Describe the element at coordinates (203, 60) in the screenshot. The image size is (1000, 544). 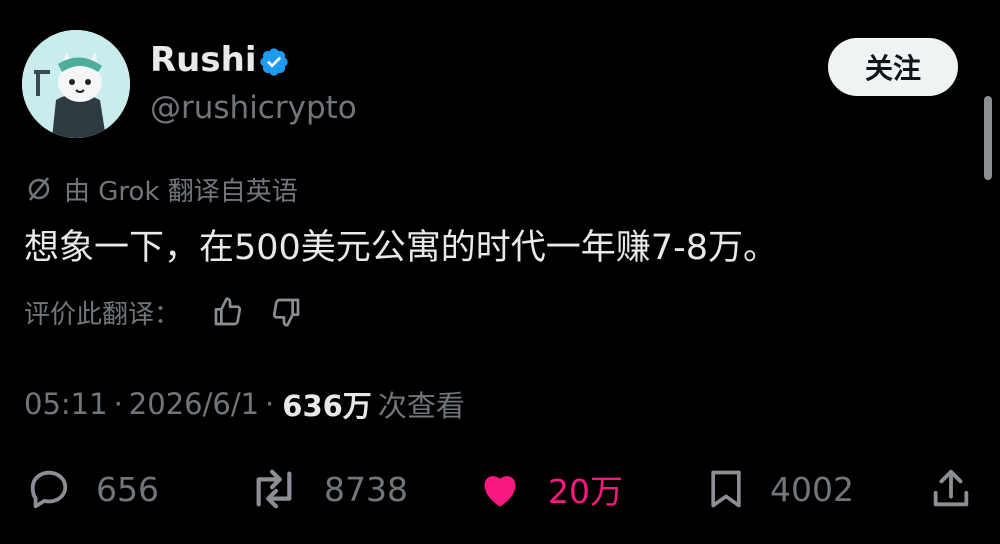
I see `author-name: Rushi` at that location.